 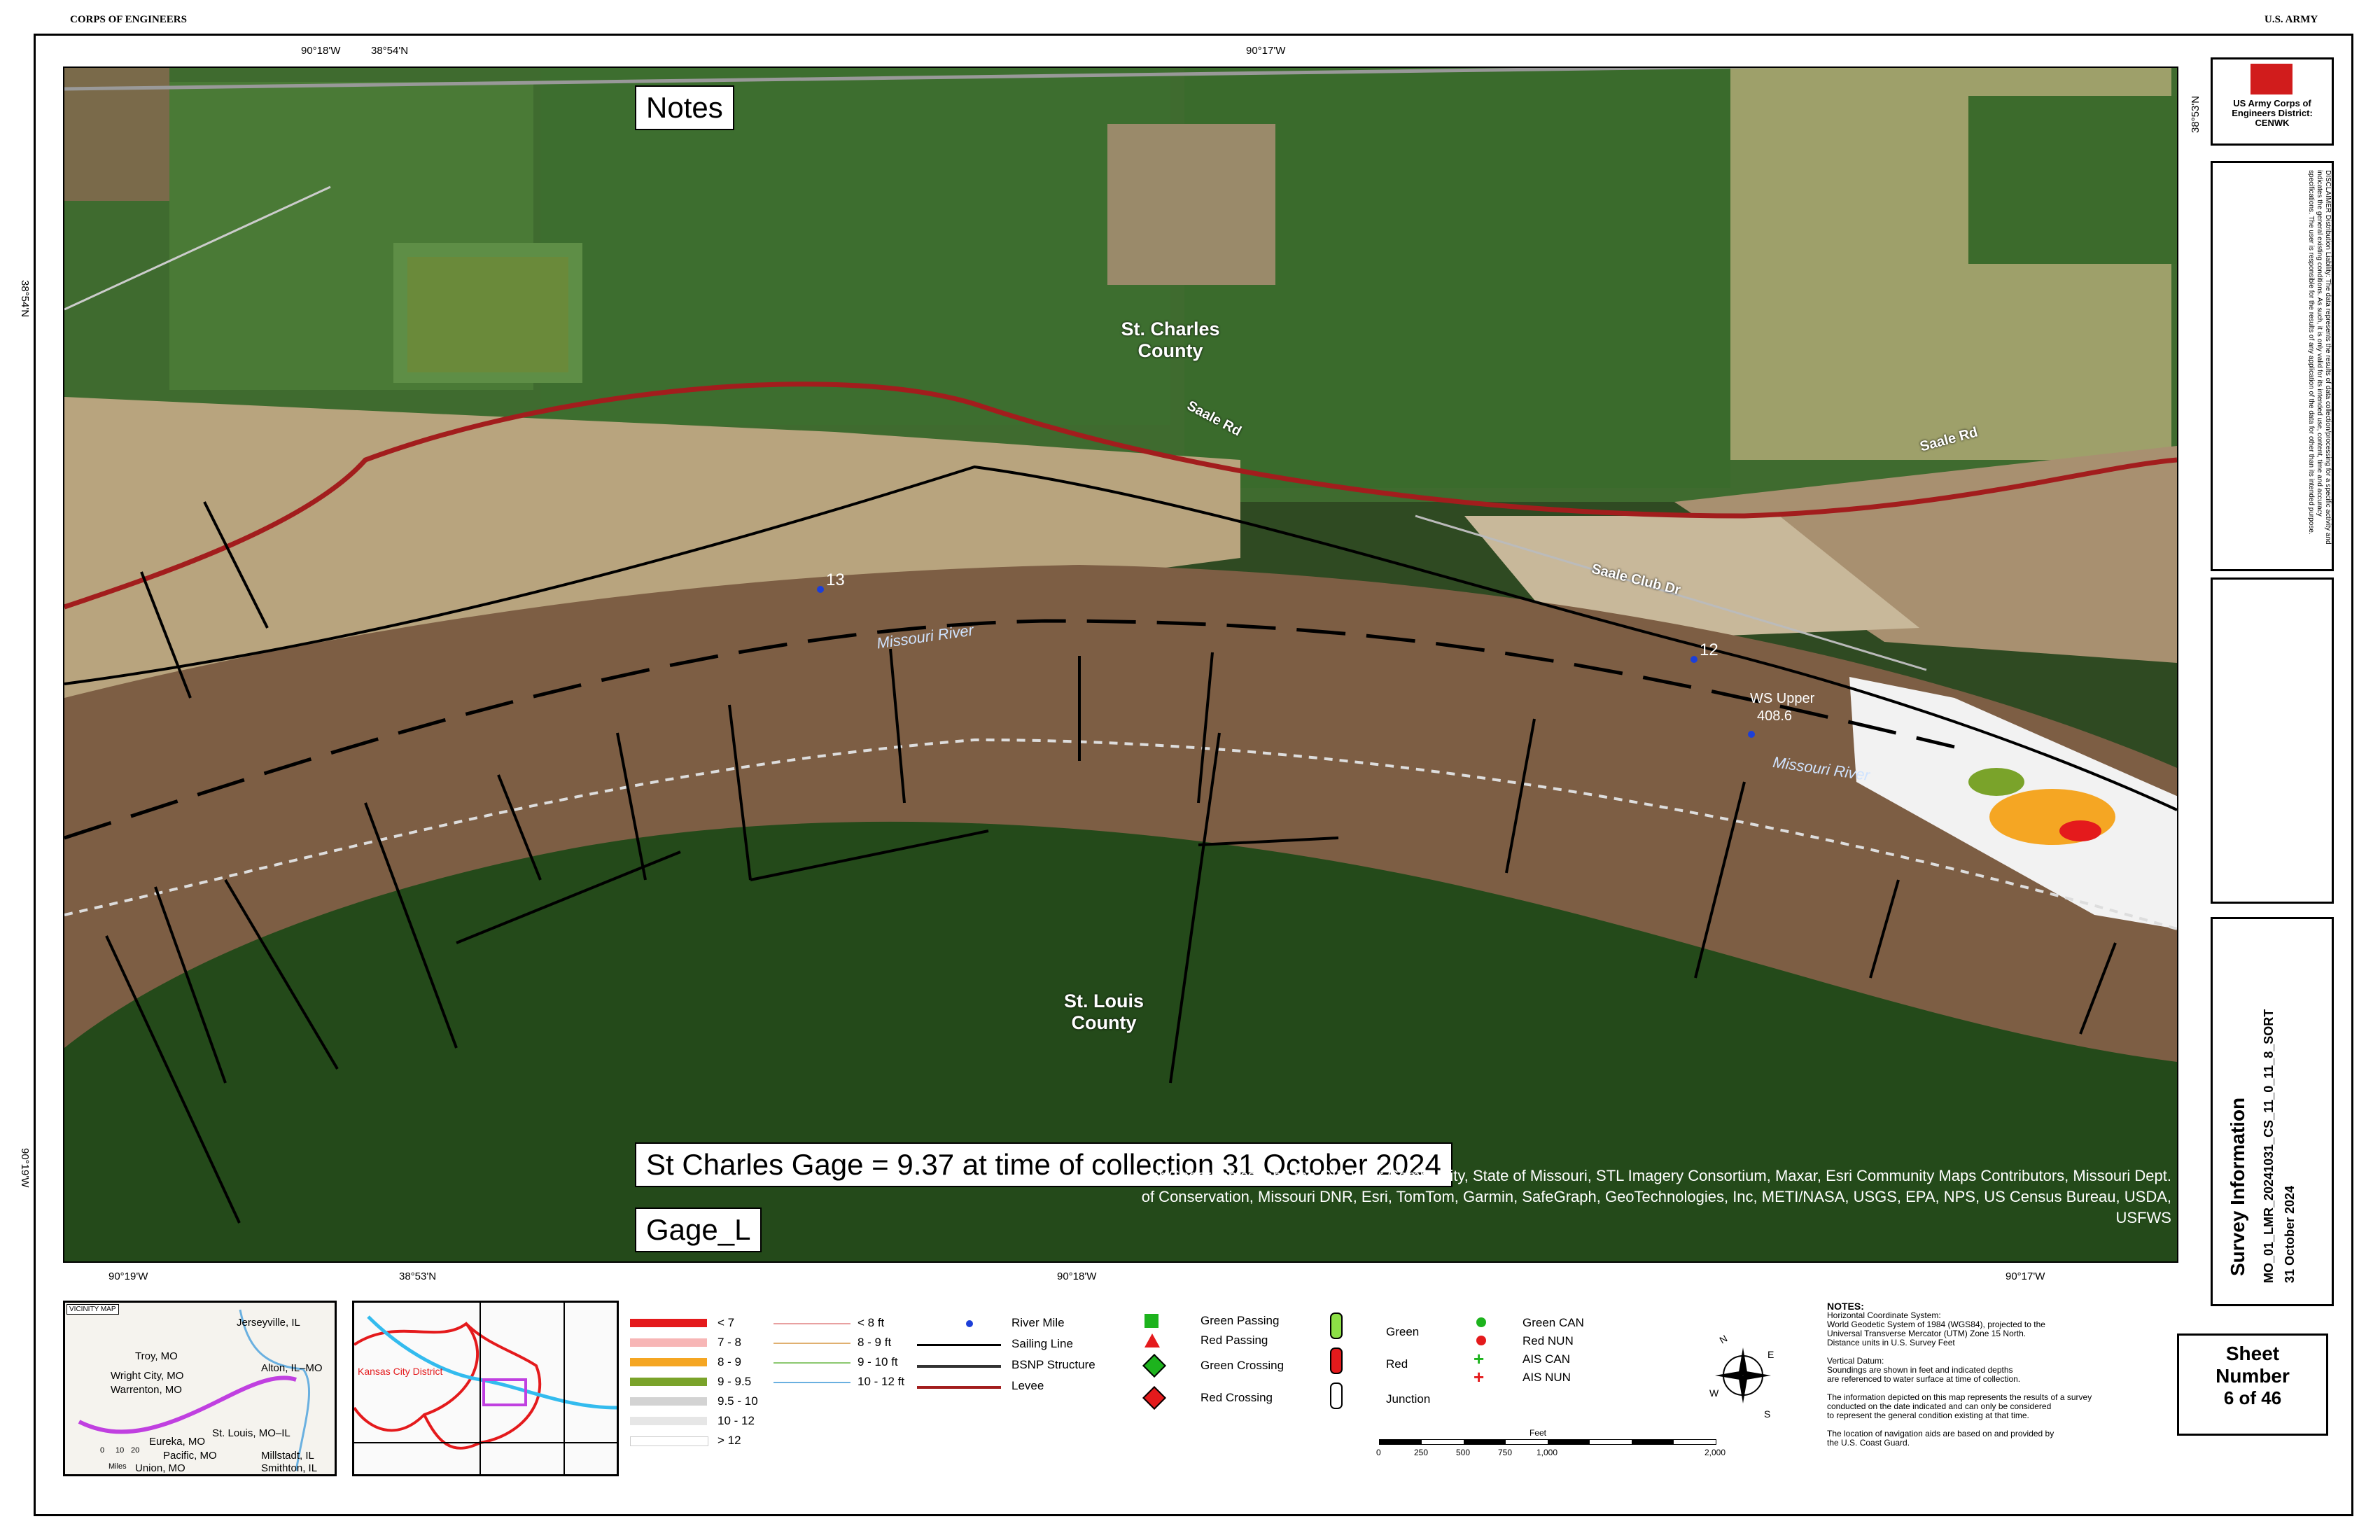 I want to click on legend-green-can: Green CAN, so click(x=1544, y=1323).